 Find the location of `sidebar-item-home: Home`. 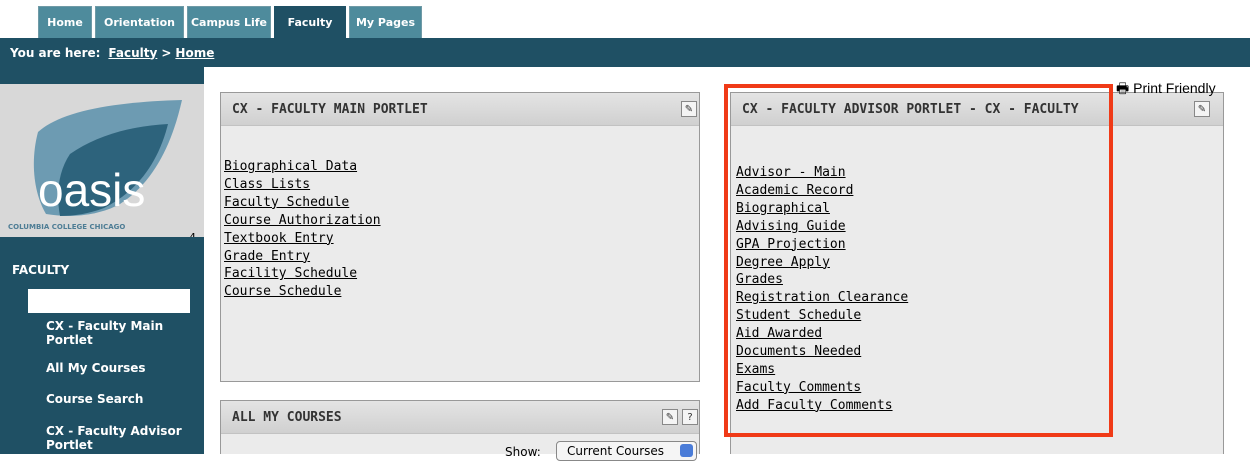

sidebar-item-home: Home is located at coordinates (109, 301).